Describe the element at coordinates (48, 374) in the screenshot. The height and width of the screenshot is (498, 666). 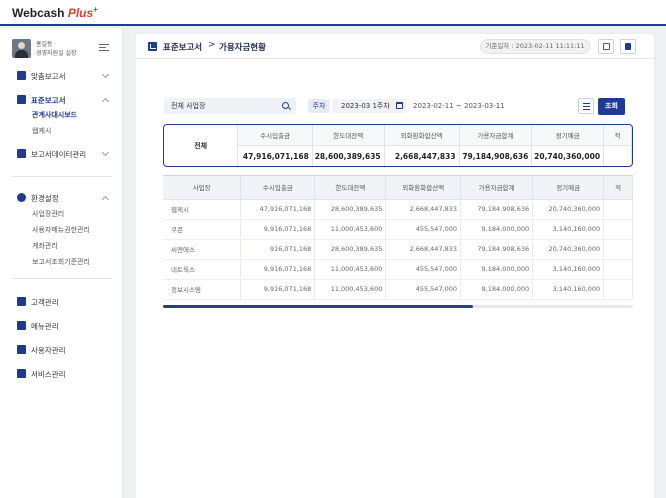
I see `sidebar-item-label: 서비스관리` at that location.